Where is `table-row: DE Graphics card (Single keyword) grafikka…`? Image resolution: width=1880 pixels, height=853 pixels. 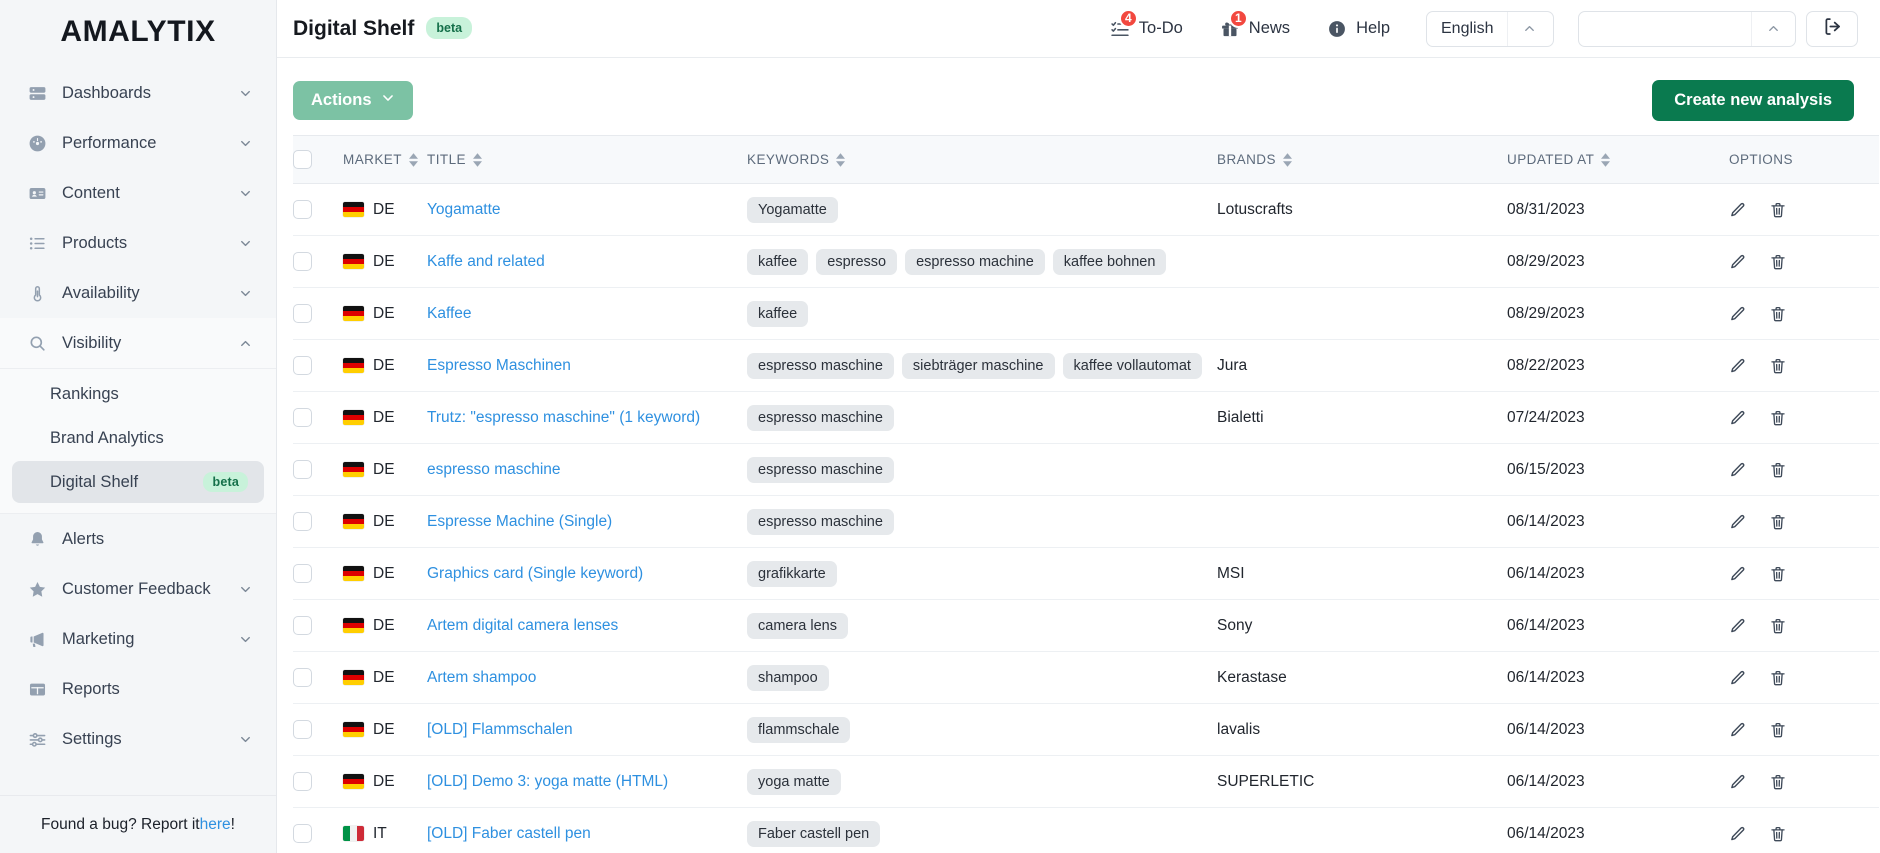 table-row: DE Graphics card (Single keyword) grafikka… is located at coordinates (1086, 573).